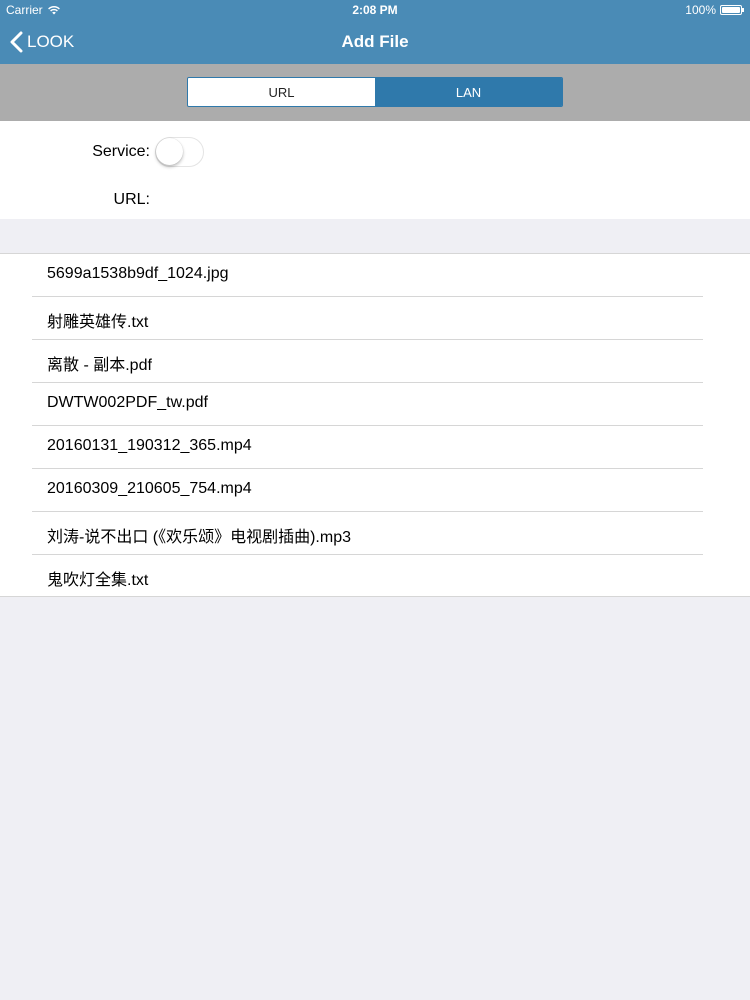 The height and width of the screenshot is (1000, 750). I want to click on service-label: Service:, so click(121, 151).